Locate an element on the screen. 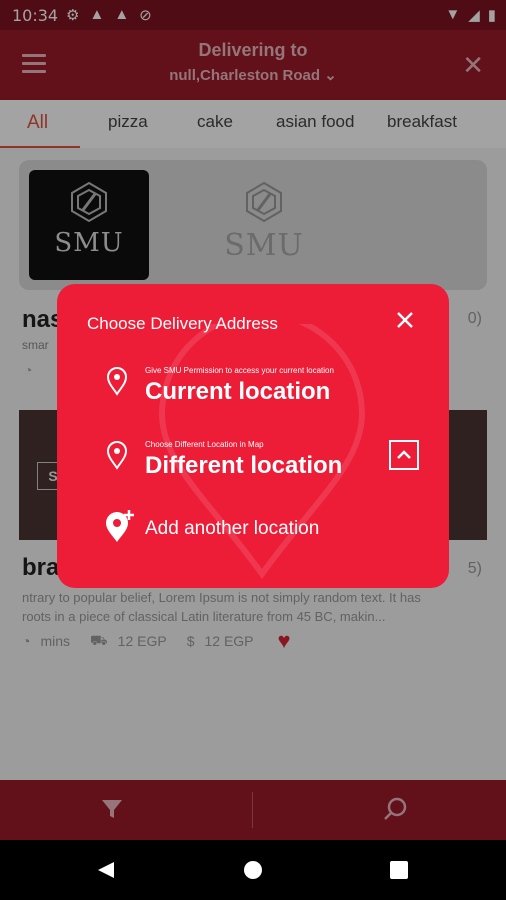 The image size is (506, 900). back-icon is located at coordinates (106, 870).